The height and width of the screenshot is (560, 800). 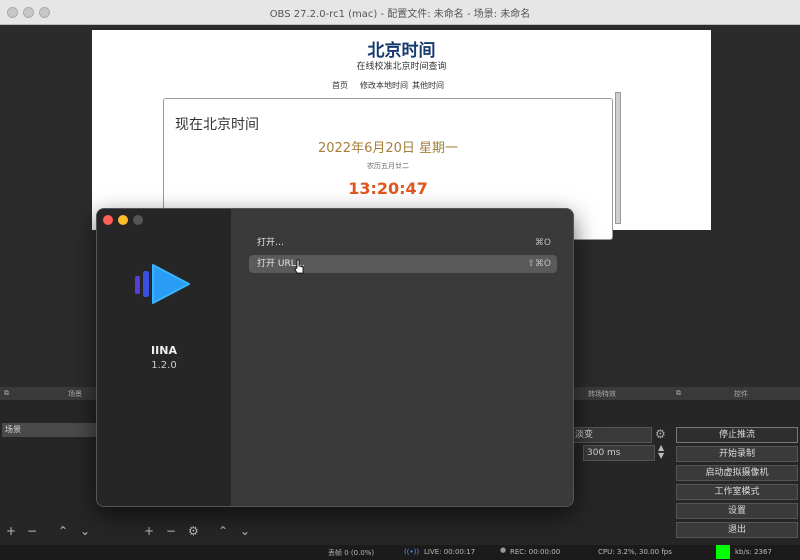 What do you see at coordinates (11, 531) in the screenshot?
I see `add-scene-icon: +` at bounding box center [11, 531].